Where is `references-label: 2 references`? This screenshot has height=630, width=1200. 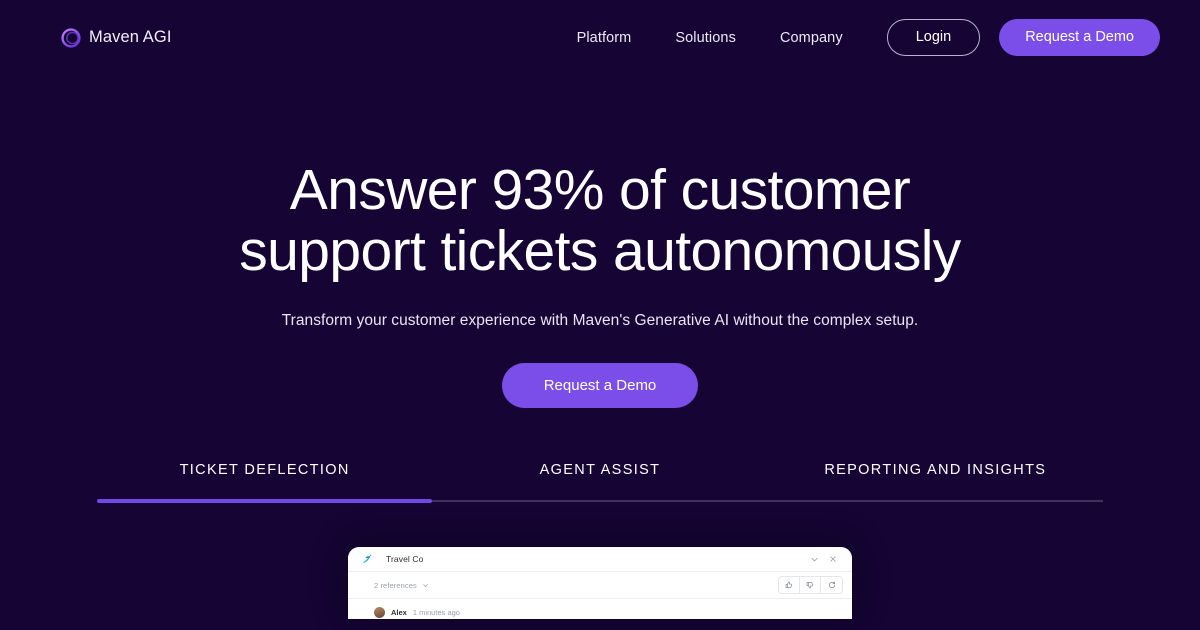 references-label: 2 references is located at coordinates (395, 585).